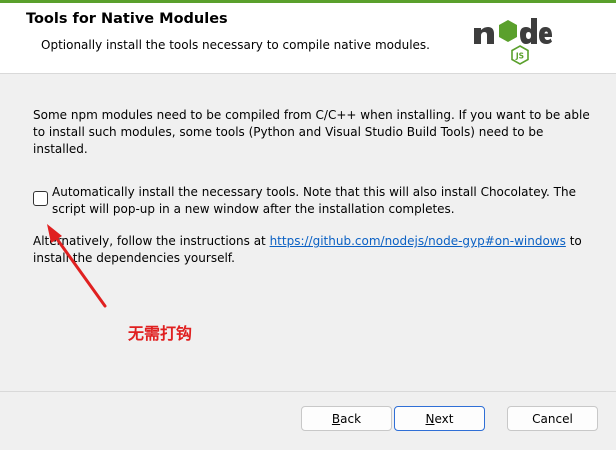 The image size is (616, 450). Describe the element at coordinates (336, 419) in the screenshot. I see `back-mnemonic: B` at that location.